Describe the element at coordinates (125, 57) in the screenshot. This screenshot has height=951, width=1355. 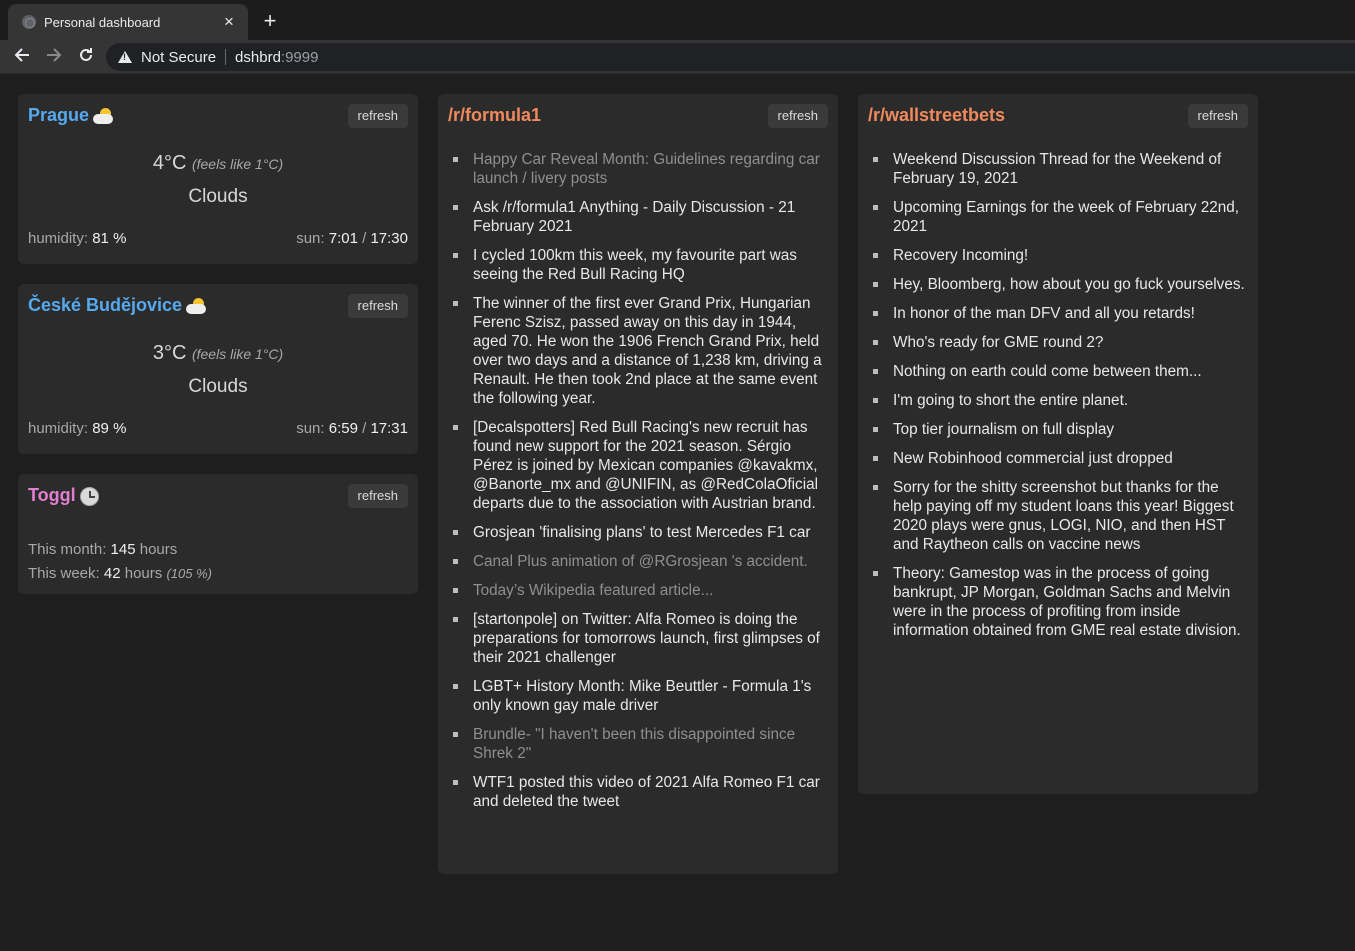
I see `warning-icon` at that location.